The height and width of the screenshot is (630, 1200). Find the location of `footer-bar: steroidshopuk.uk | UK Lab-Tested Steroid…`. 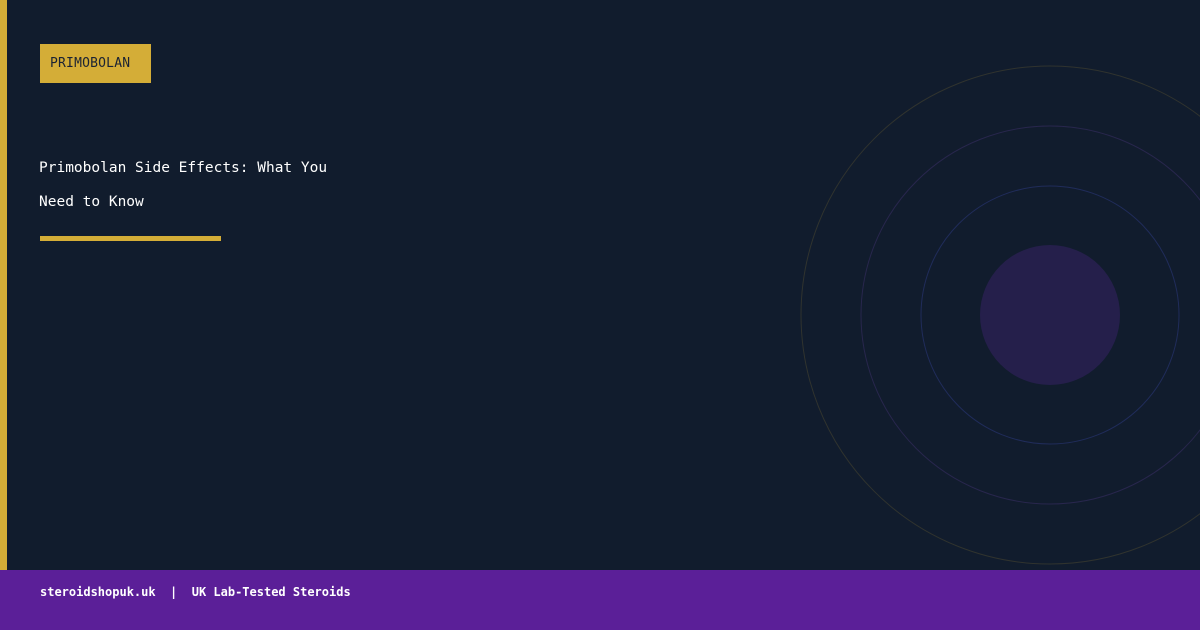

footer-bar: steroidshopuk.uk | UK Lab-Tested Steroid… is located at coordinates (600, 600).